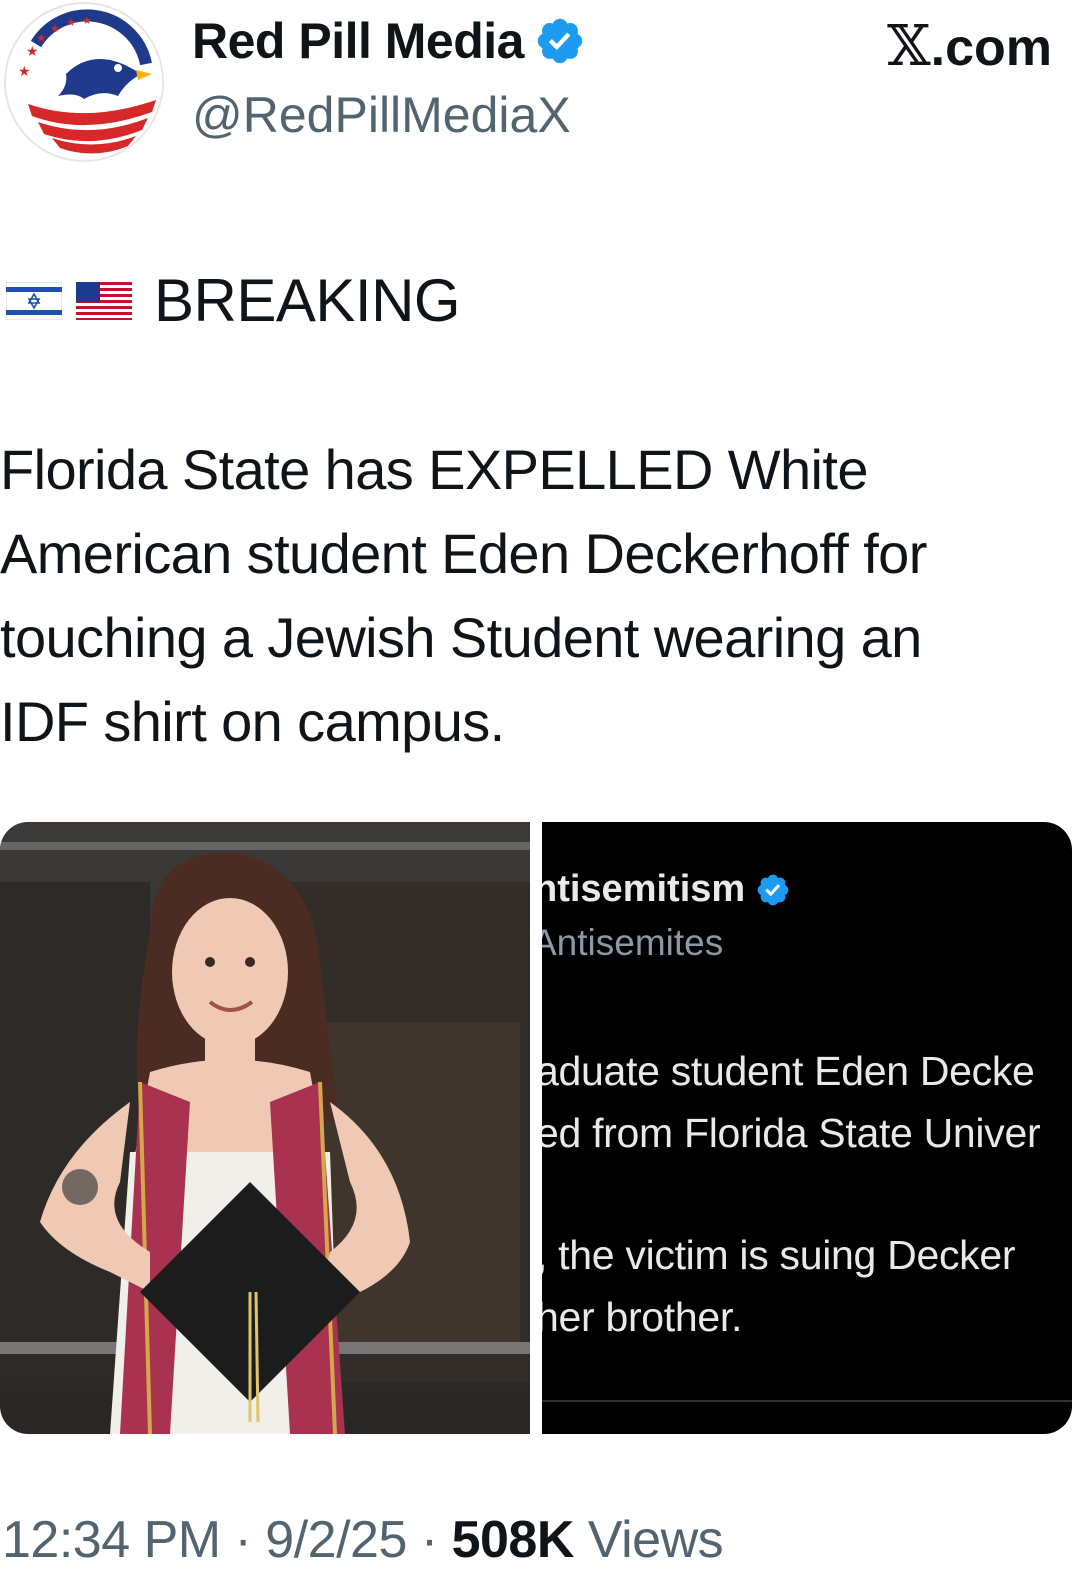 This screenshot has width=1080, height=1580. I want to click on screenshot-text-line: , the victim is suing Decker, so click(779, 1255).